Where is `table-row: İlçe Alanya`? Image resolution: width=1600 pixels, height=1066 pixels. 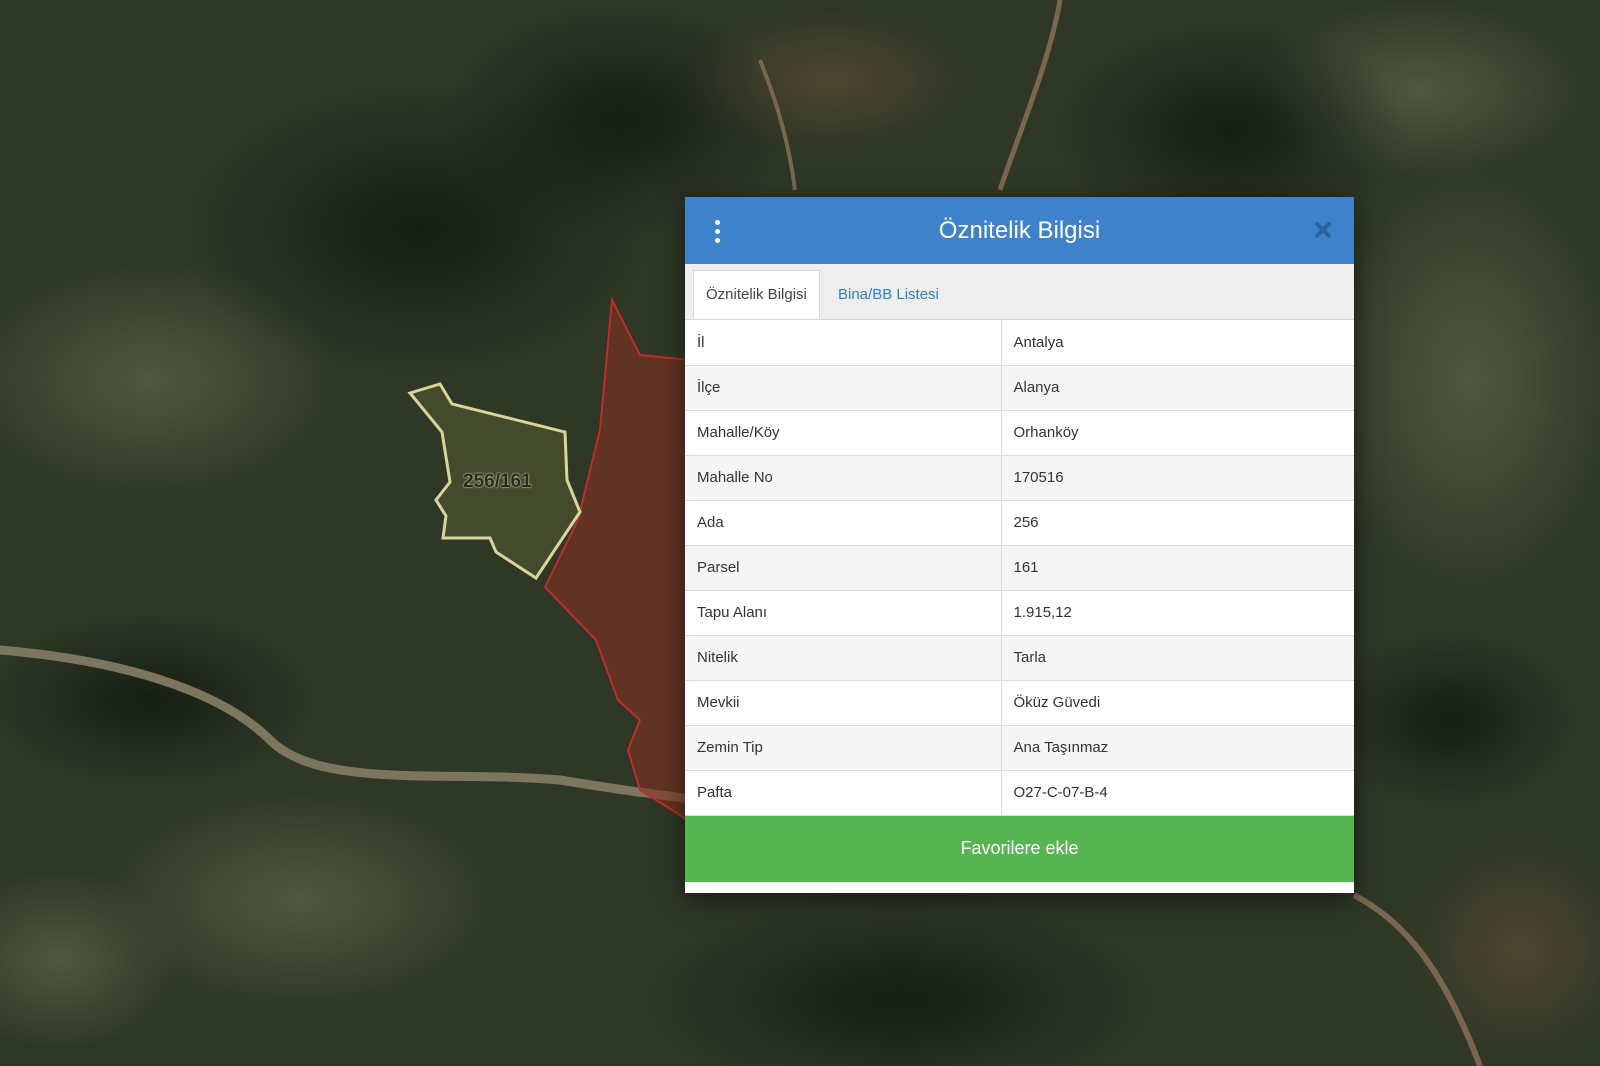
table-row: İlçe Alanya is located at coordinates (1019, 388).